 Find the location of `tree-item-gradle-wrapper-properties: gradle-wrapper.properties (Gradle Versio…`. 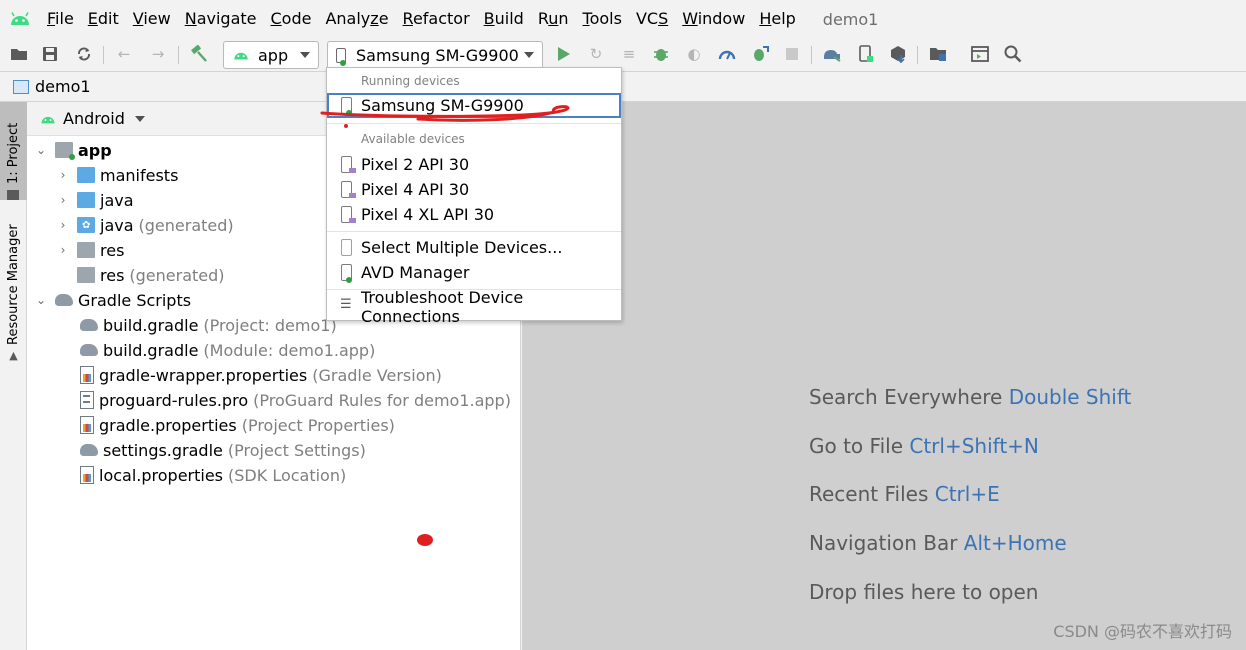

tree-item-gradle-wrapper-properties: gradle-wrapper.properties (Gradle Versio… is located at coordinates (261, 375).